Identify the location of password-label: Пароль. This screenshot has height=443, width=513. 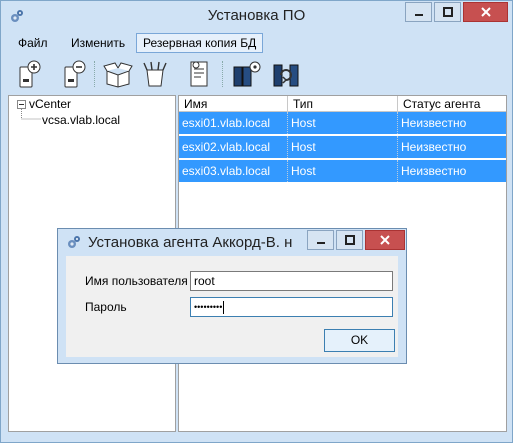
(106, 307).